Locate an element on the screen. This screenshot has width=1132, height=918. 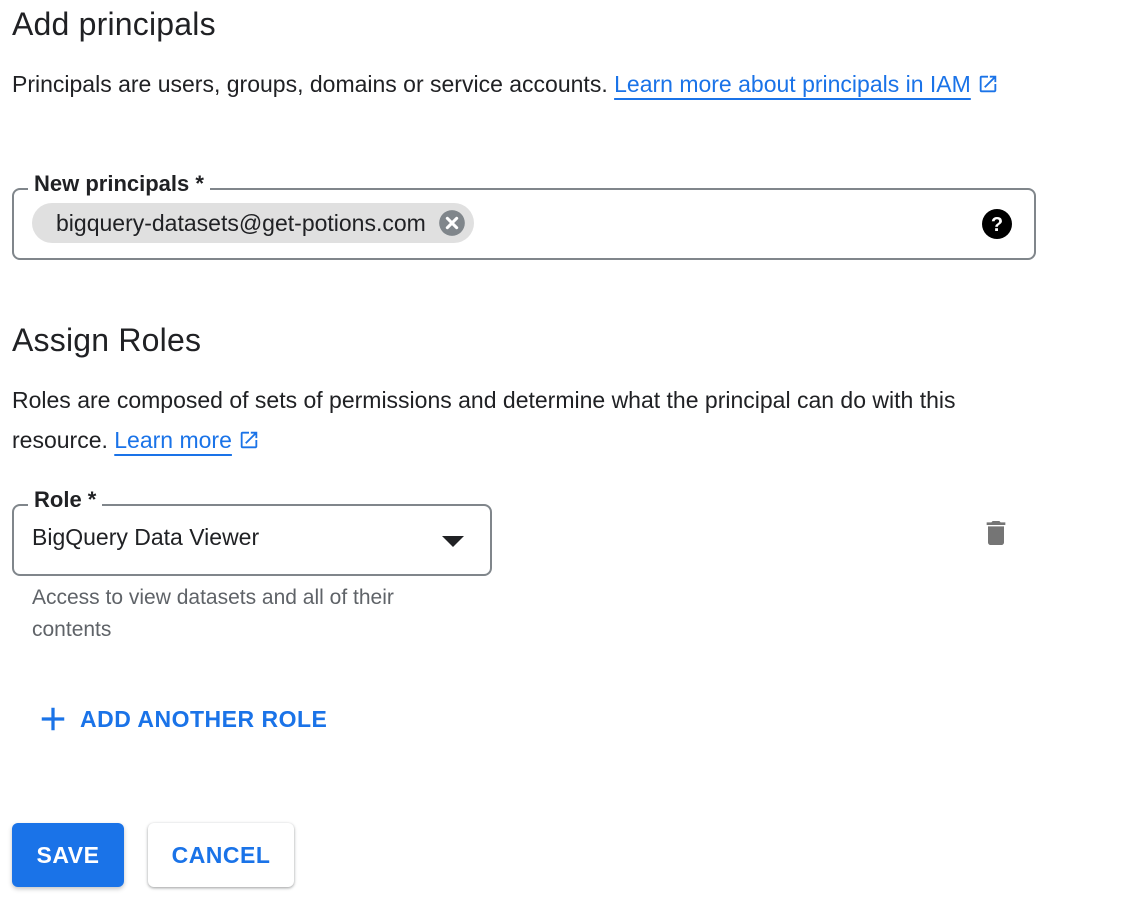
new-principals-label: New principals * is located at coordinates (119, 184).